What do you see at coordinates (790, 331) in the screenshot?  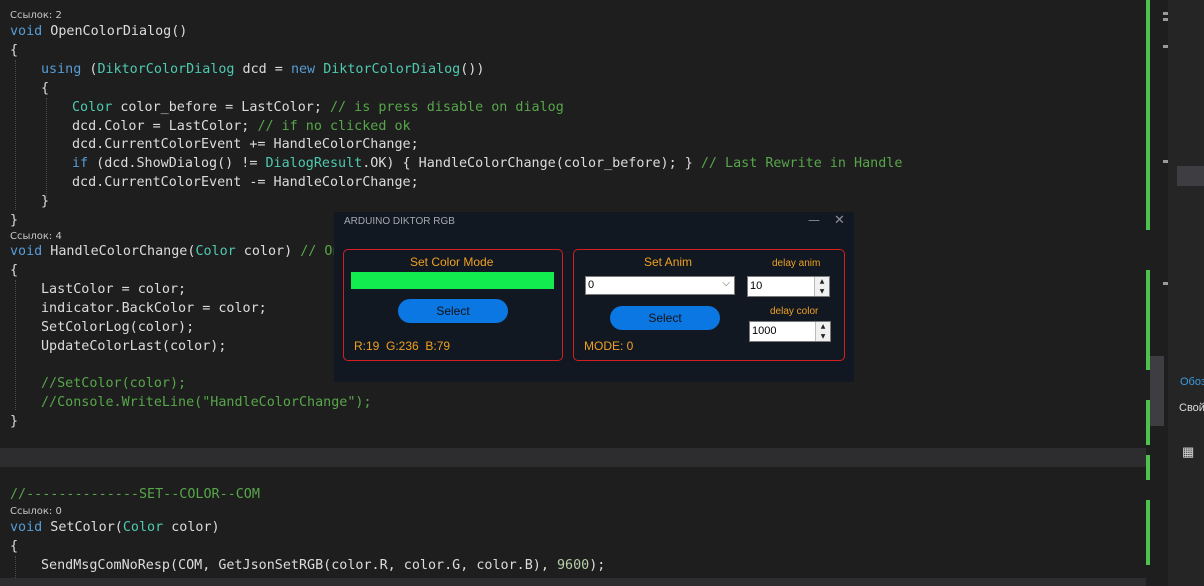 I see `delay-color-spinner: 1000 ▲ ▼` at bounding box center [790, 331].